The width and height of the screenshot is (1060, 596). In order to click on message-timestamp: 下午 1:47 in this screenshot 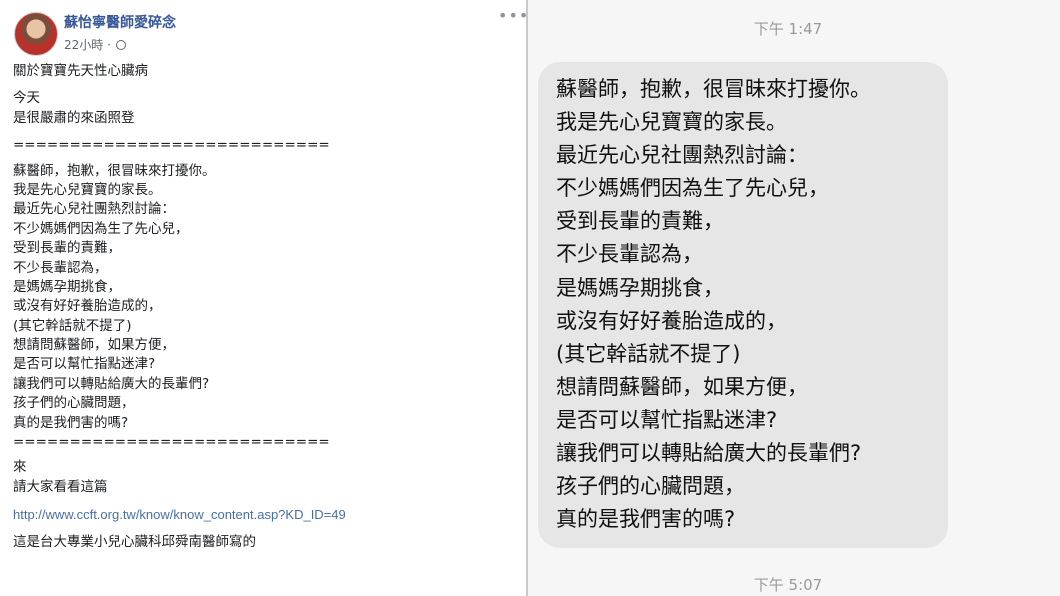, I will do `click(788, 29)`.